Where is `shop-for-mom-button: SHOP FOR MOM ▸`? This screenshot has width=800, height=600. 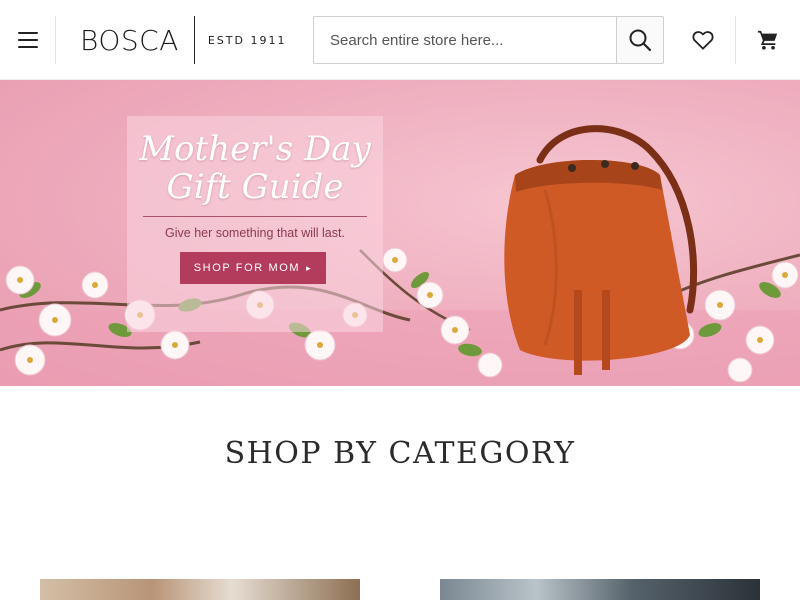 shop-for-mom-button: SHOP FOR MOM ▸ is located at coordinates (253, 268).